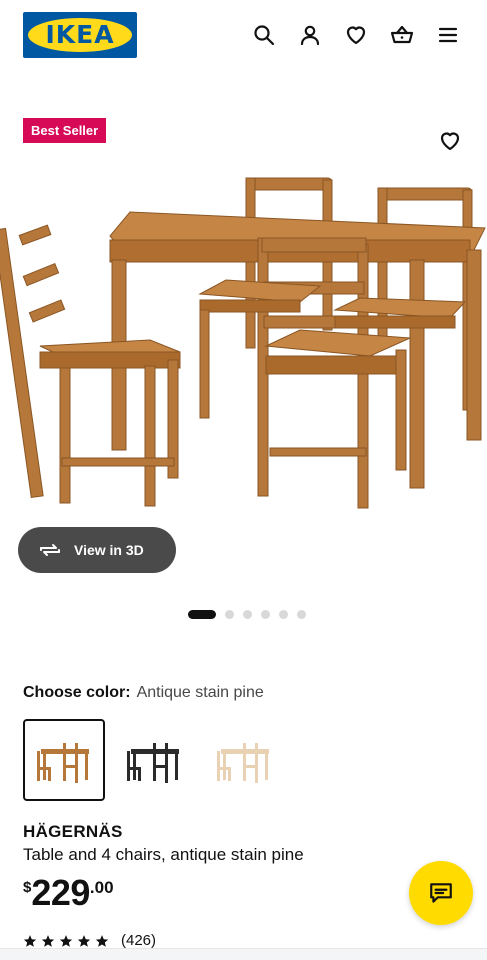 The image size is (487, 960). I want to click on carousel-indicators, so click(247, 614).